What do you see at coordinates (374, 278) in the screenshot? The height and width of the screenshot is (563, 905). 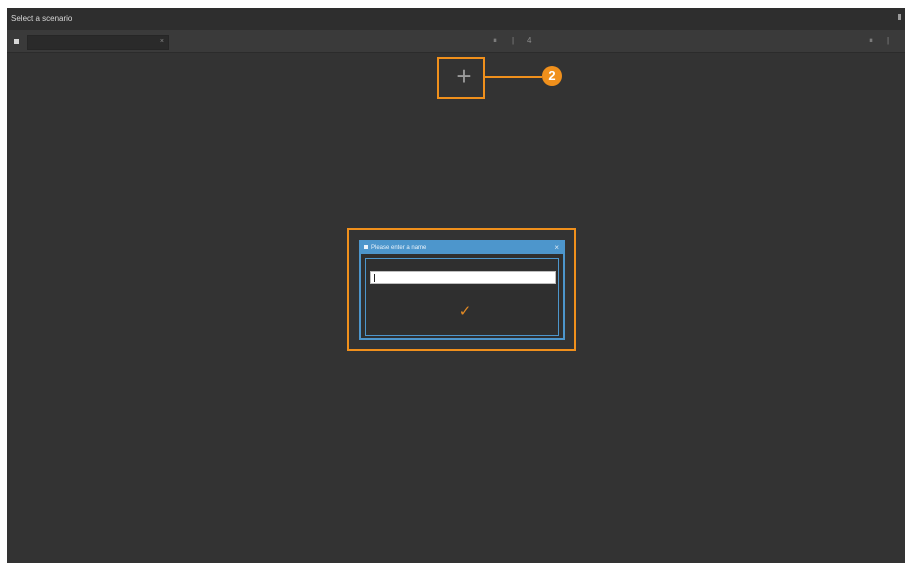 I see `text-caret` at bounding box center [374, 278].